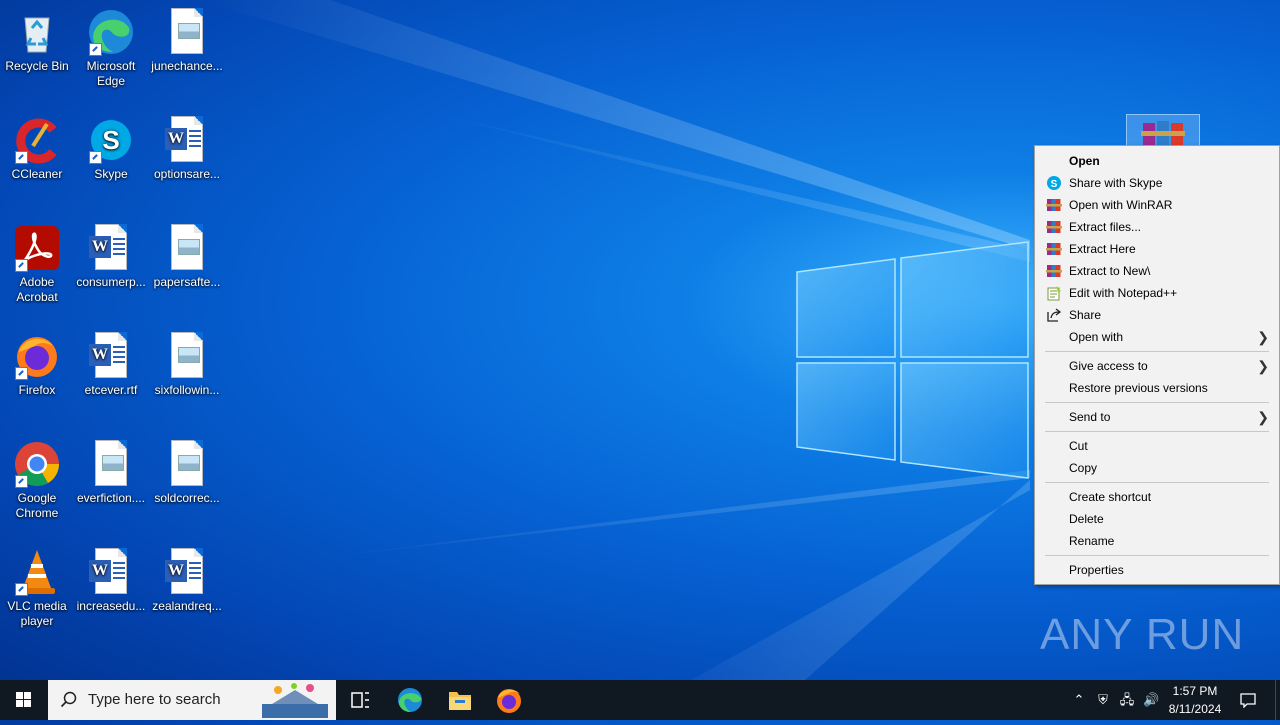 The image size is (1280, 725). What do you see at coordinates (1157, 468) in the screenshot?
I see `menu-item-copy: Copy` at bounding box center [1157, 468].